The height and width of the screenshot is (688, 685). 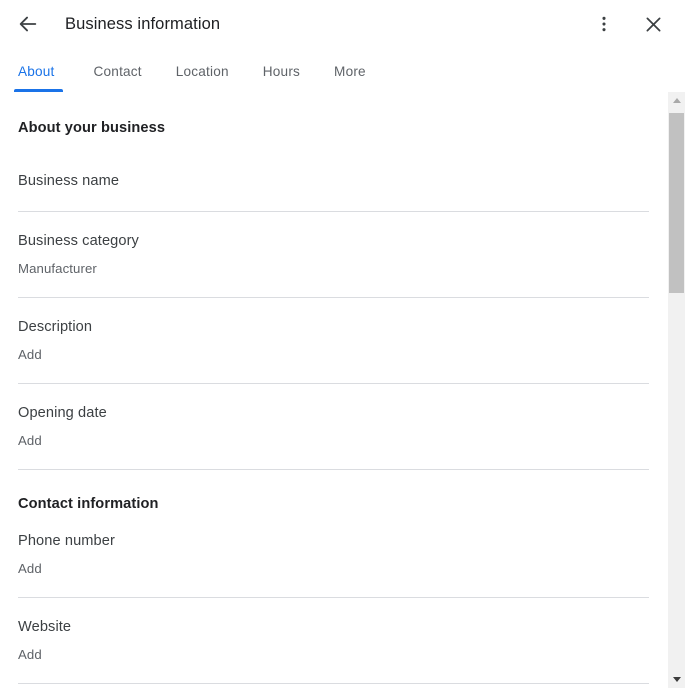 What do you see at coordinates (118, 78) in the screenshot?
I see `tab-contact: Contact` at bounding box center [118, 78].